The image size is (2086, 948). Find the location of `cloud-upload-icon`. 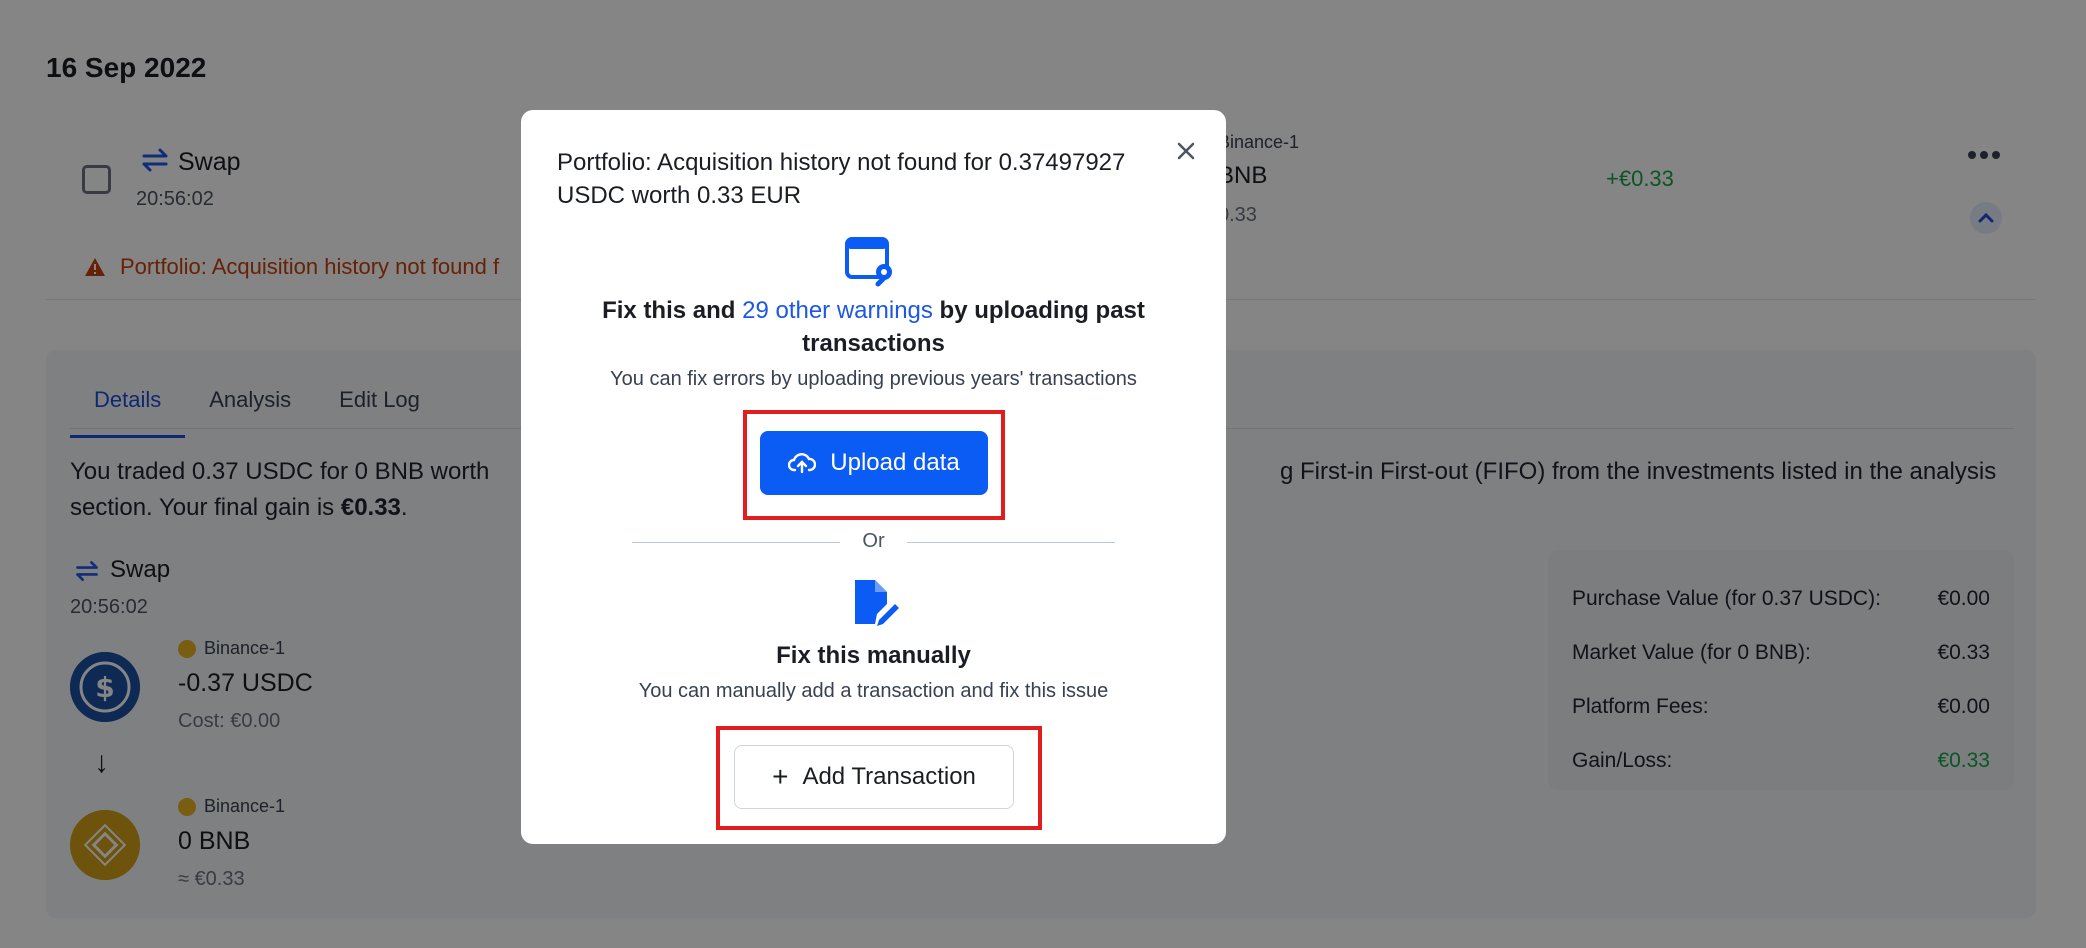

cloud-upload-icon is located at coordinates (802, 463).